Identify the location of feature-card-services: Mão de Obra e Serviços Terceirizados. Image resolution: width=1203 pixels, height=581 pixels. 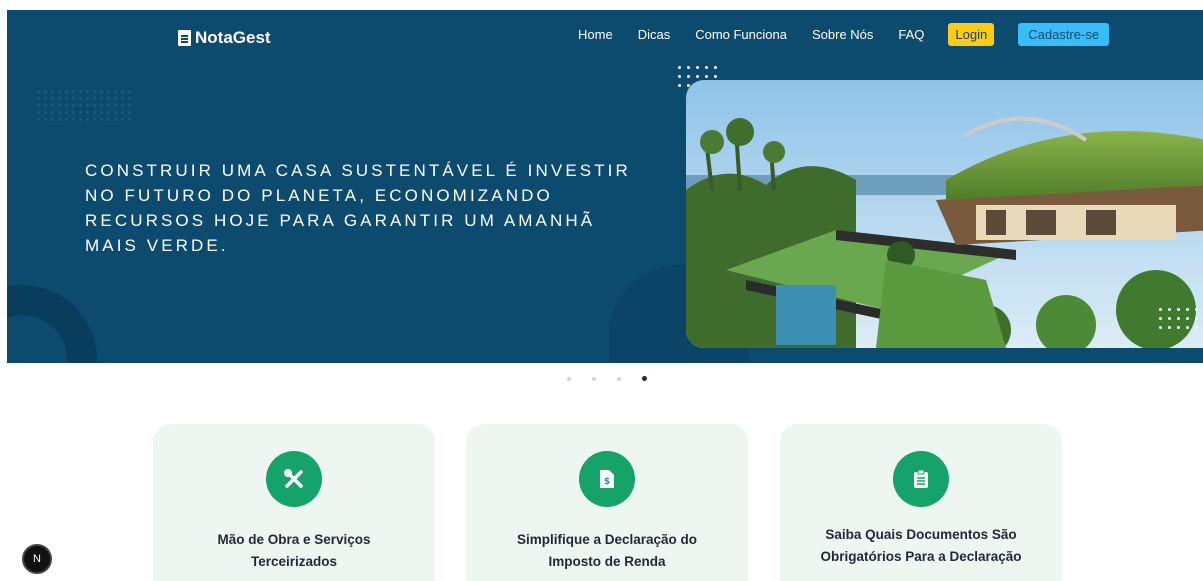
(294, 502).